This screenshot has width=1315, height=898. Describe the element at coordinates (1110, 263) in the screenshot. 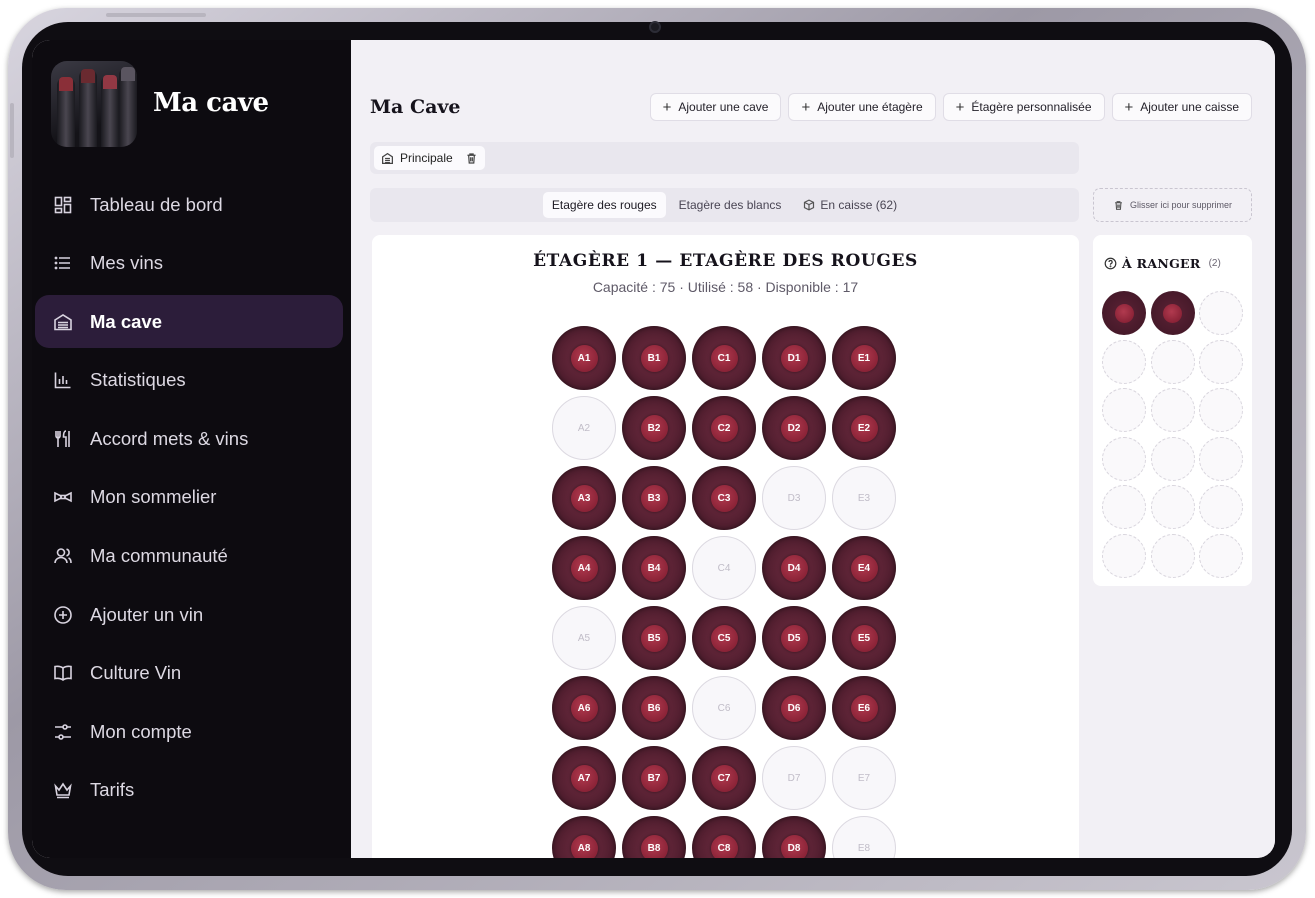

I see `help-circle-icon` at that location.